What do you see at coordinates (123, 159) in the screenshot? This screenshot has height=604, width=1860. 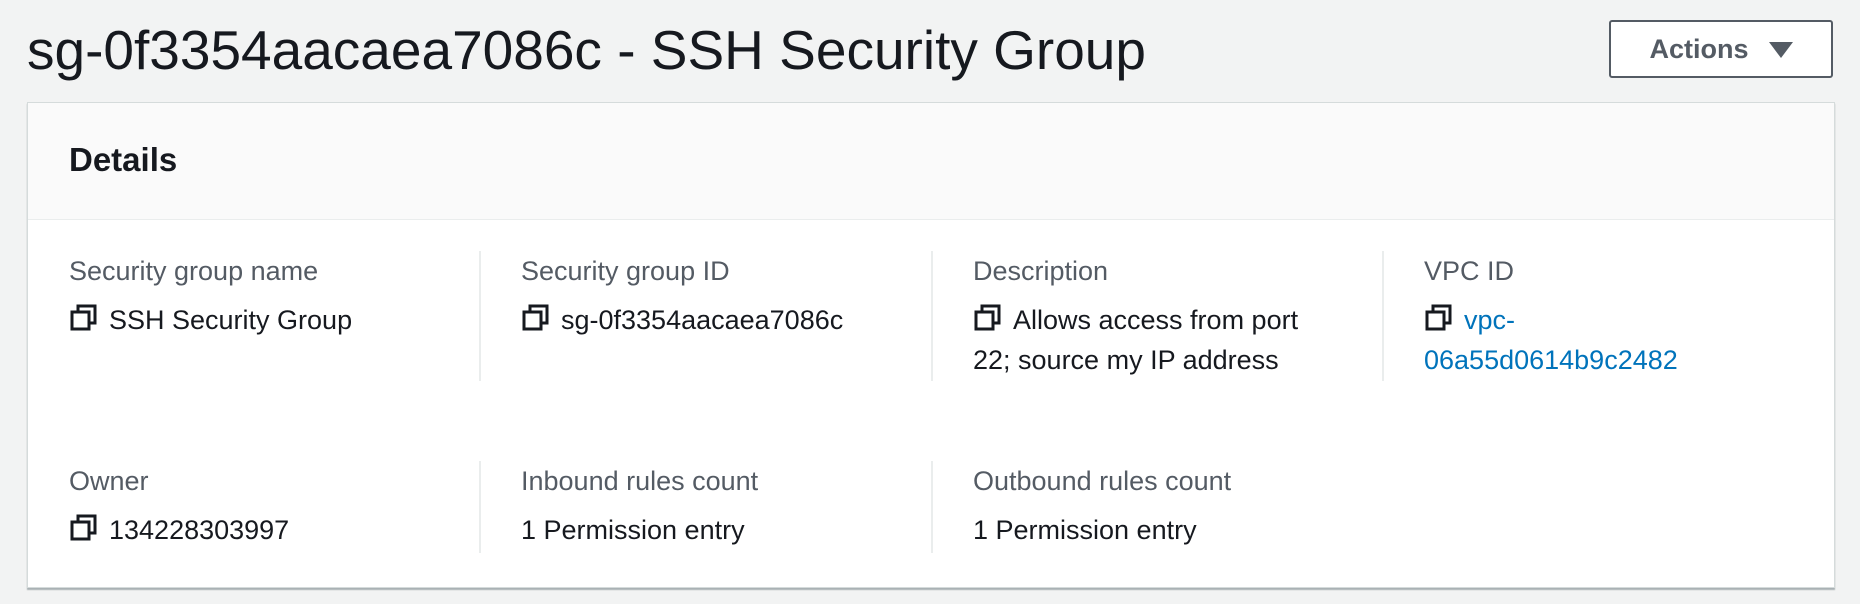 I see `details-title: Details` at bounding box center [123, 159].